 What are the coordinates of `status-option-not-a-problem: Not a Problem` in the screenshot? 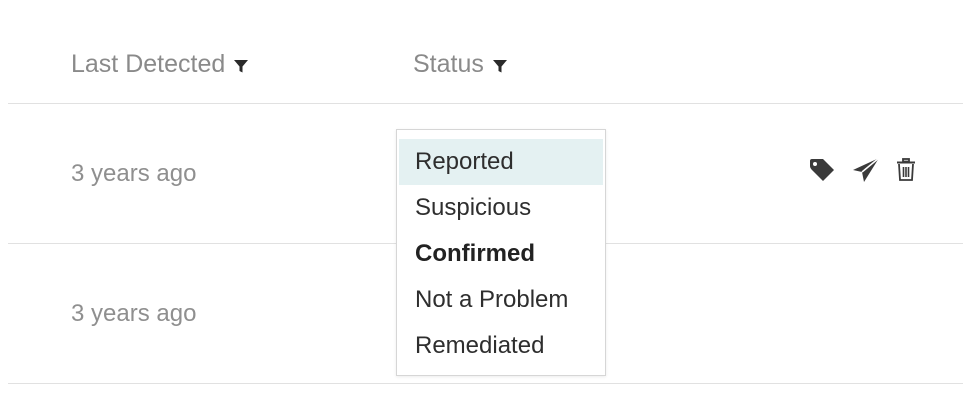 It's located at (501, 300).